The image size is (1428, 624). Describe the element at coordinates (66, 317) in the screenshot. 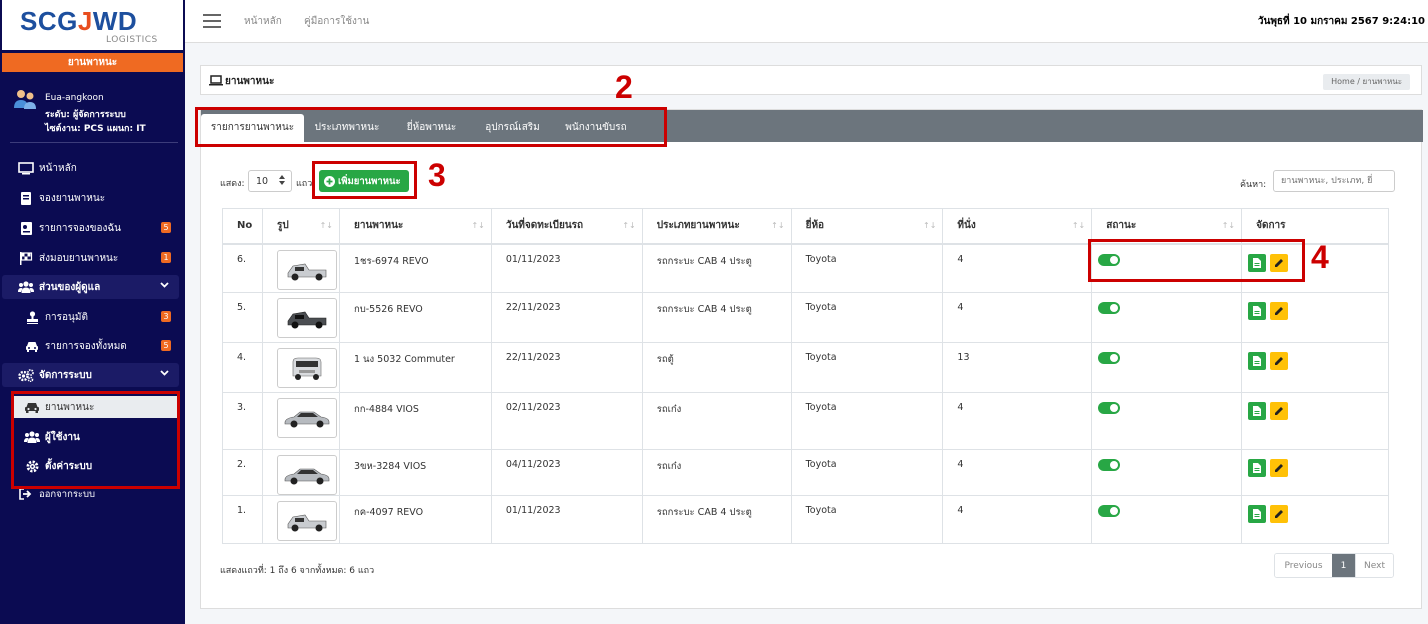

I see `sidebar-item-label: การอนุมัติ` at that location.